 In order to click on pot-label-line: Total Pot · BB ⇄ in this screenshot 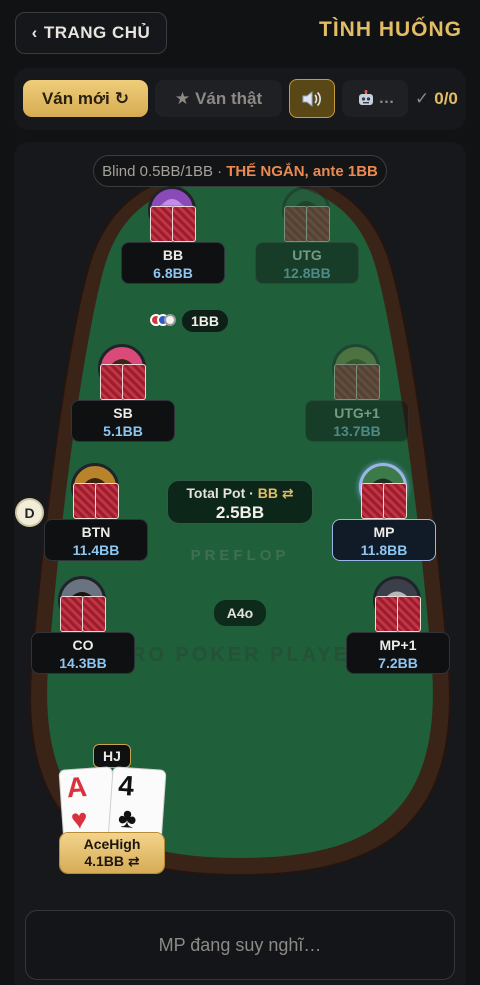, I will do `click(240, 493)`.